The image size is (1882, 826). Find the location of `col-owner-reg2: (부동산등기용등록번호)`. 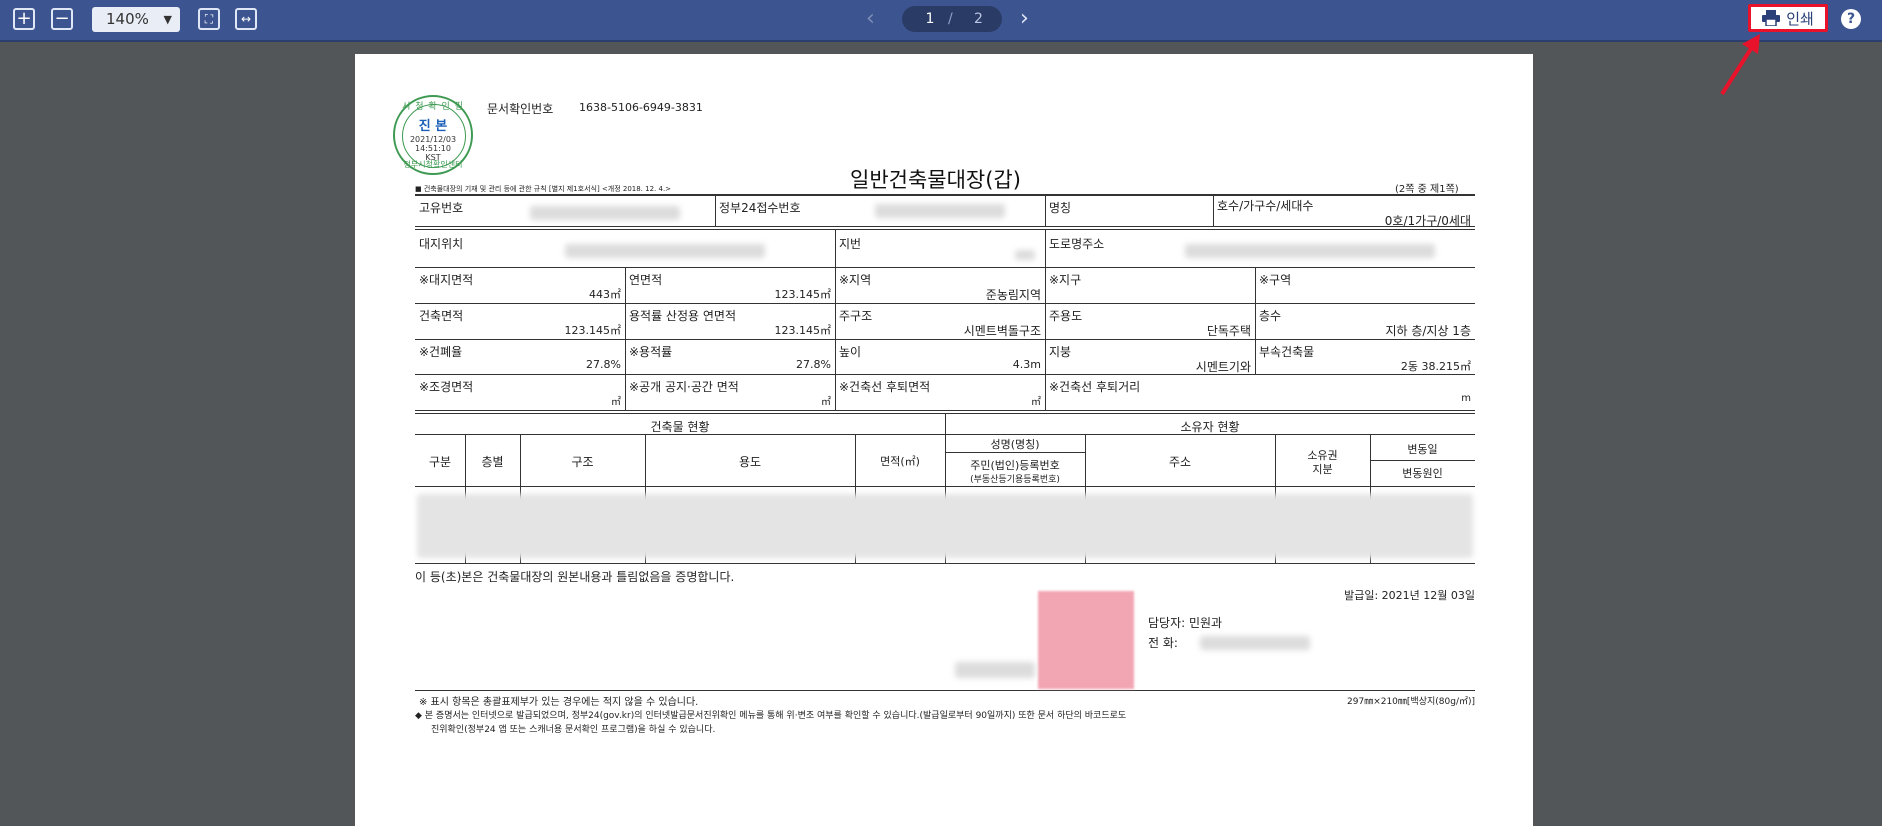

col-owner-reg2: (부동산등기용등록번호) is located at coordinates (1015, 480).